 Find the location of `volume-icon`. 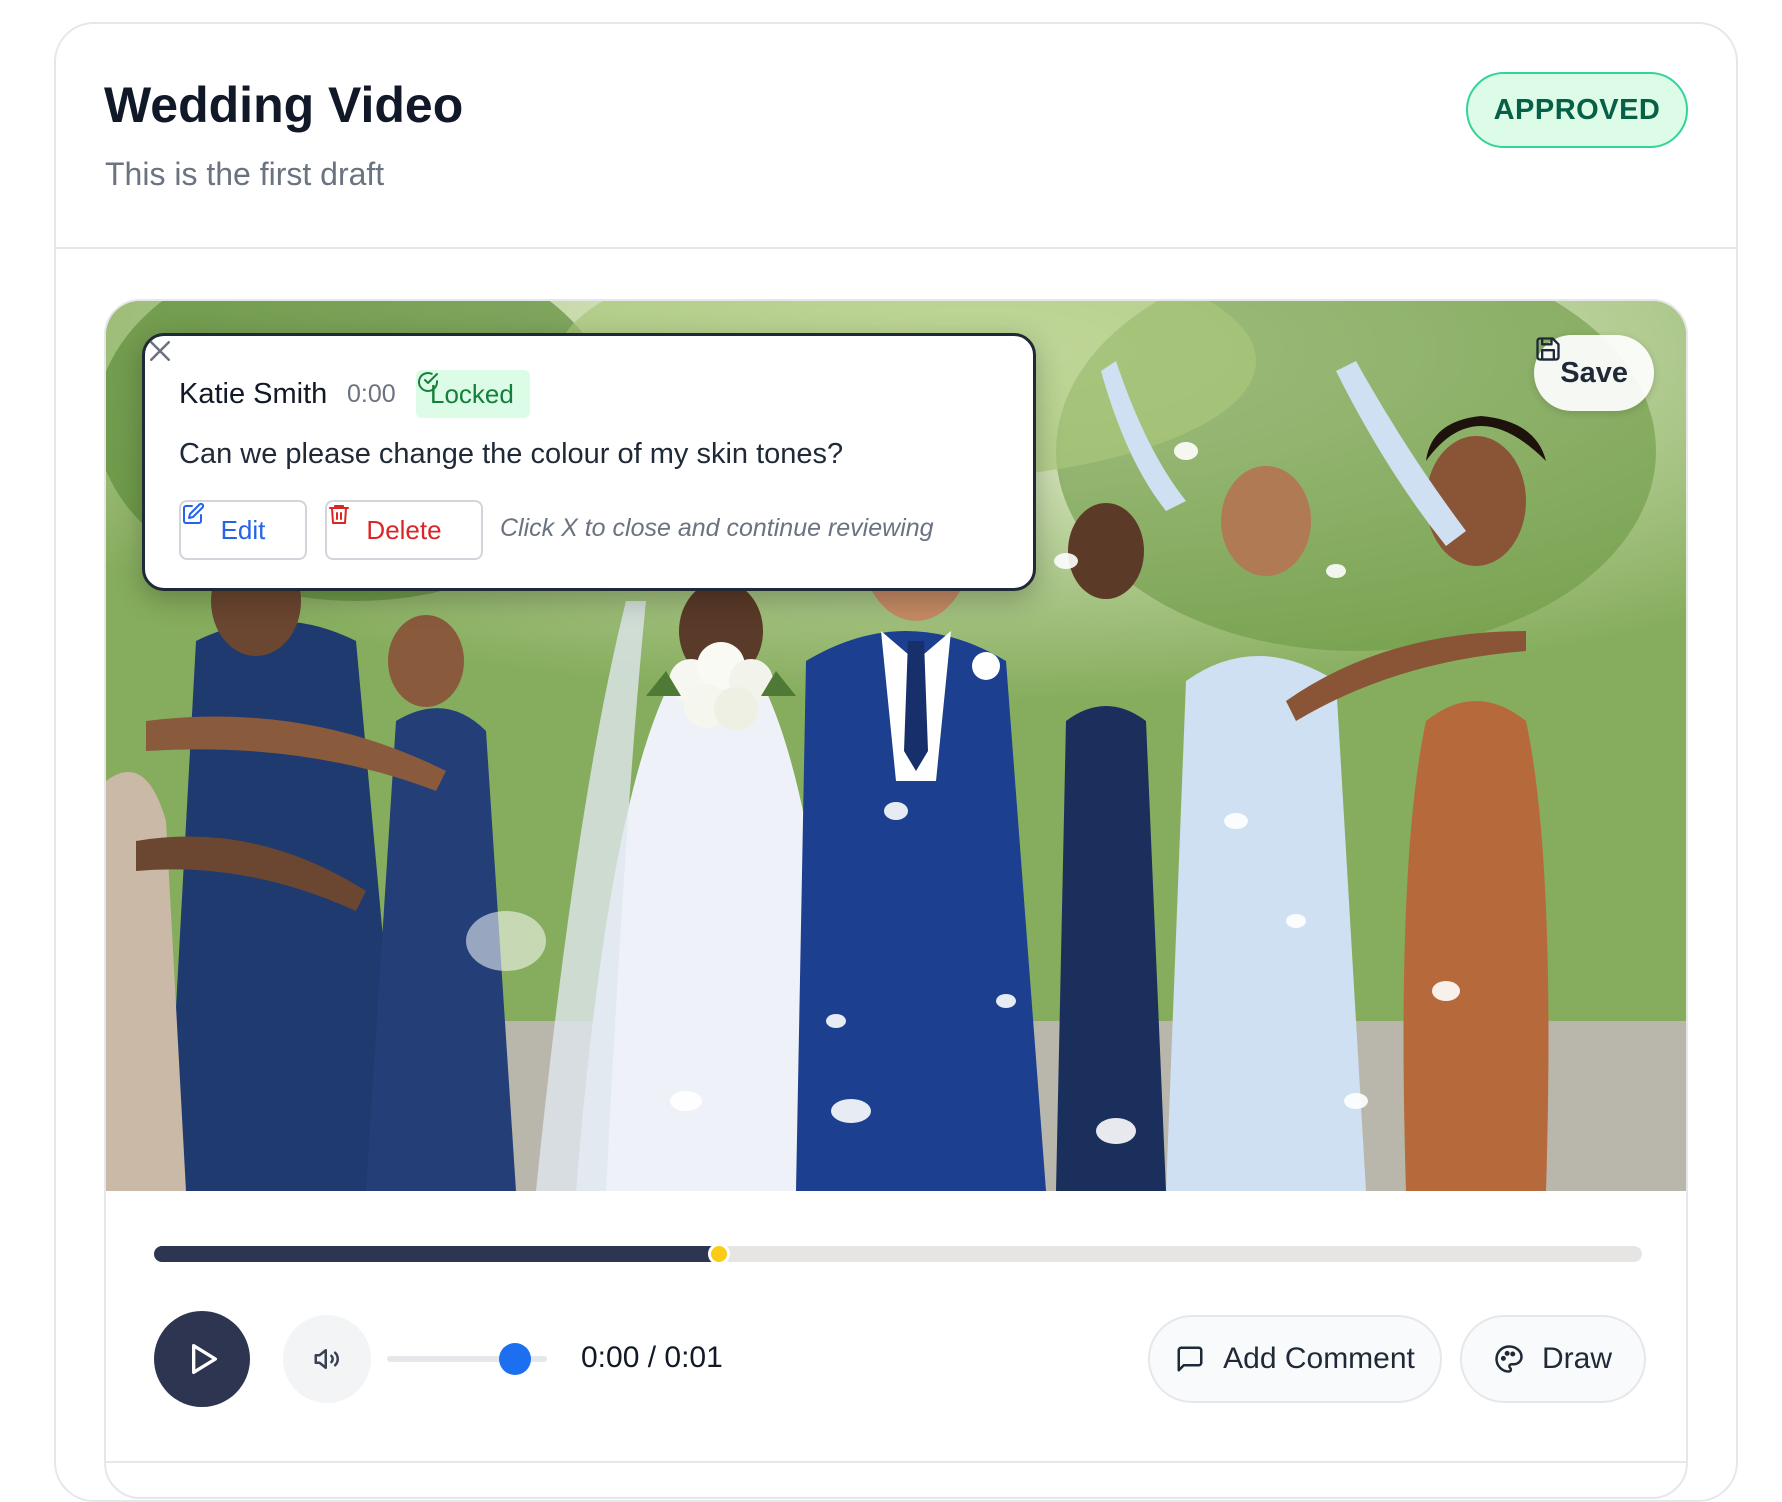

volume-icon is located at coordinates (326, 1359).